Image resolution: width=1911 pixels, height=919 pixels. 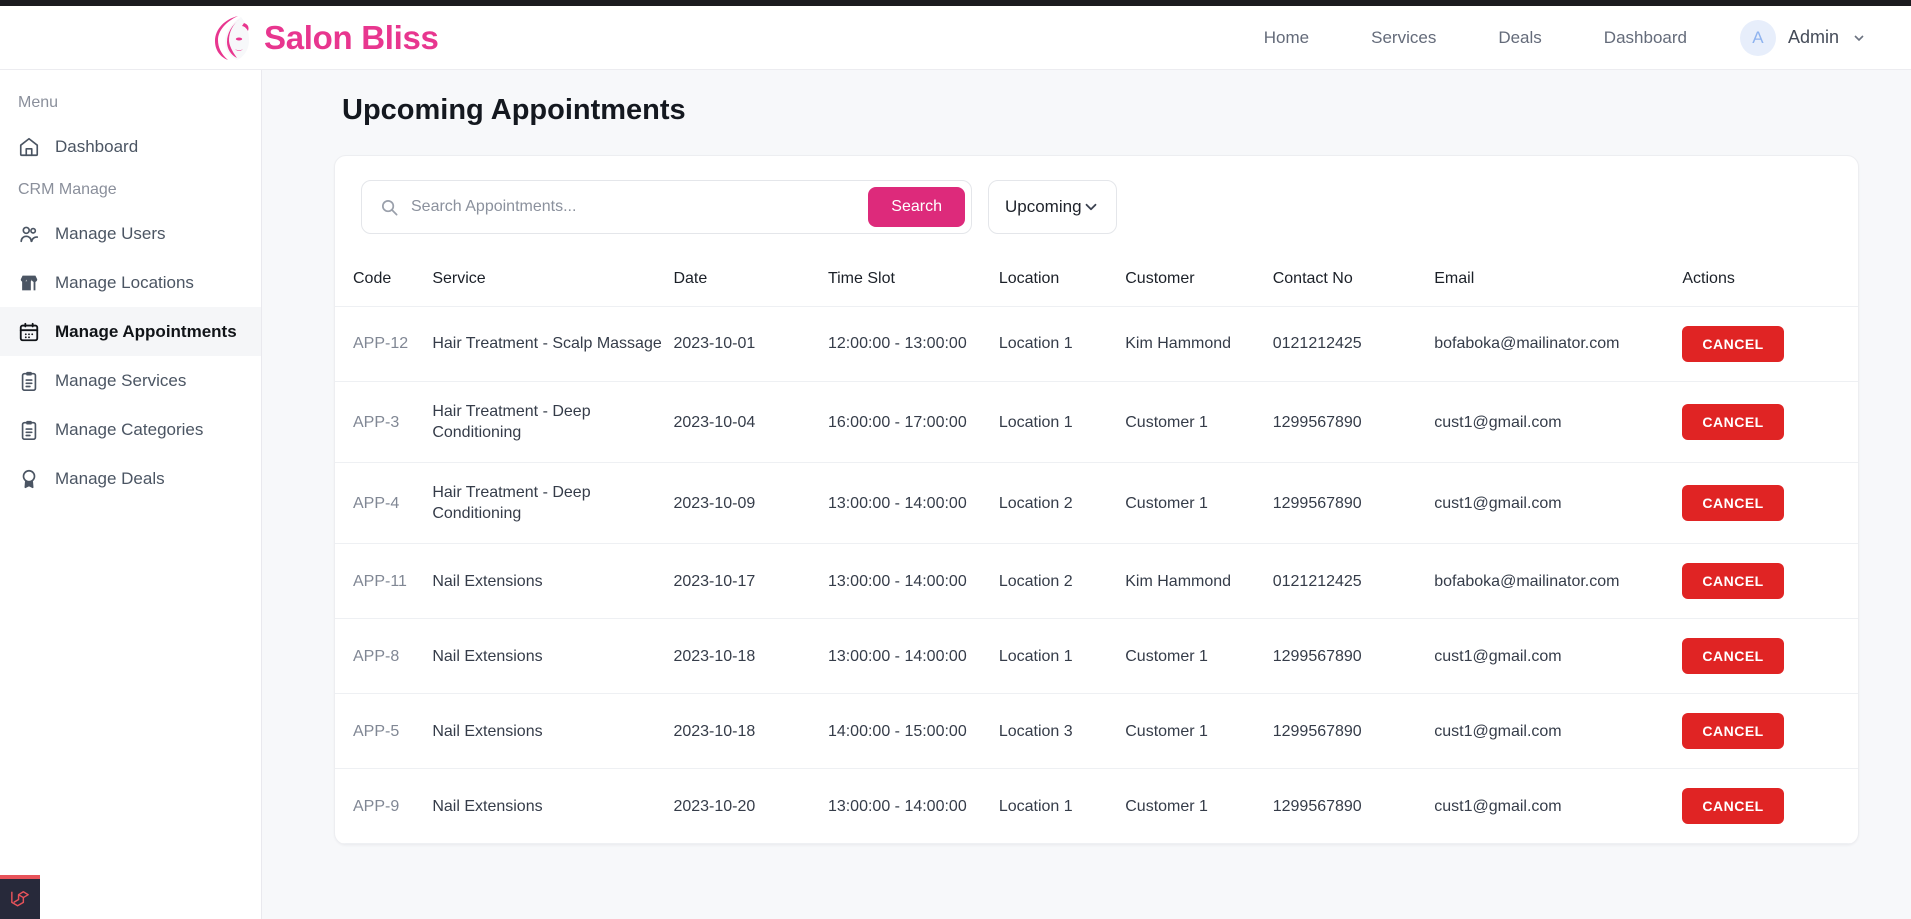 What do you see at coordinates (1519, 38) in the screenshot?
I see `nav-link-deals: Deals` at bounding box center [1519, 38].